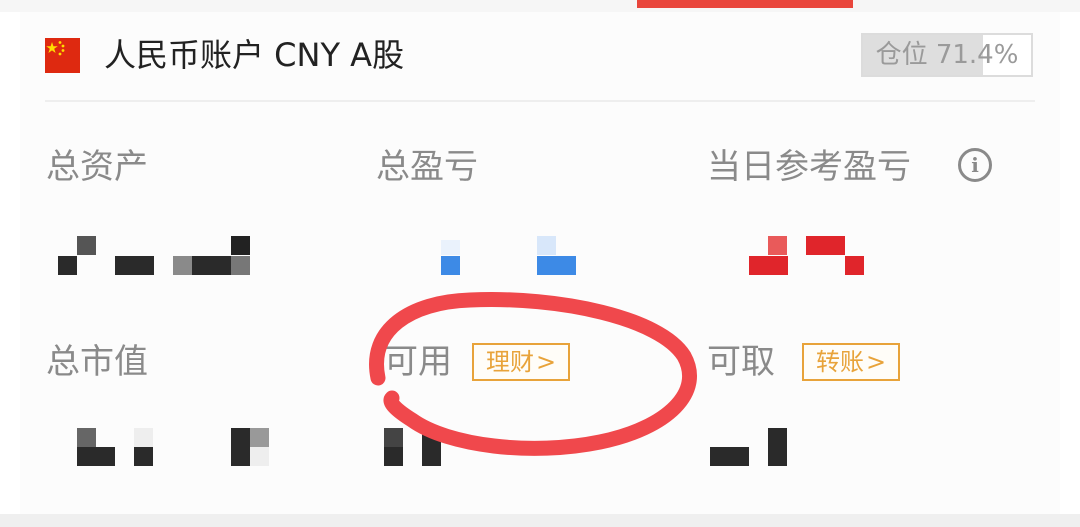 This screenshot has width=1080, height=527. Describe the element at coordinates (809, 167) in the screenshot. I see `daily-pnl-label: 当日参考盈亏` at that location.